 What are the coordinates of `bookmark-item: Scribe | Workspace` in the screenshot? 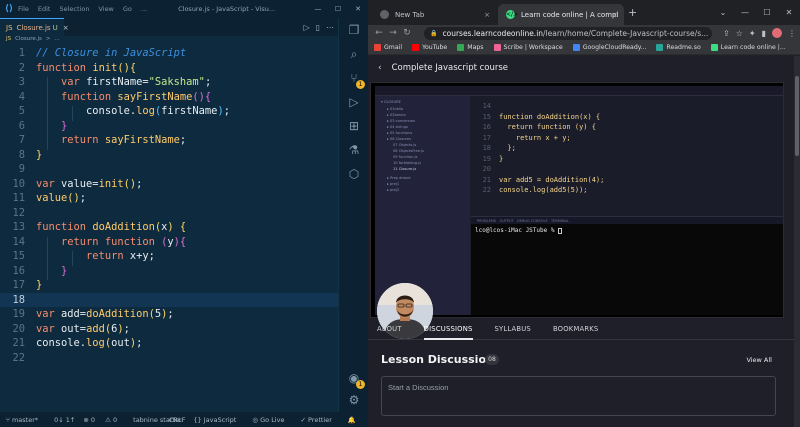 It's located at (528, 47).